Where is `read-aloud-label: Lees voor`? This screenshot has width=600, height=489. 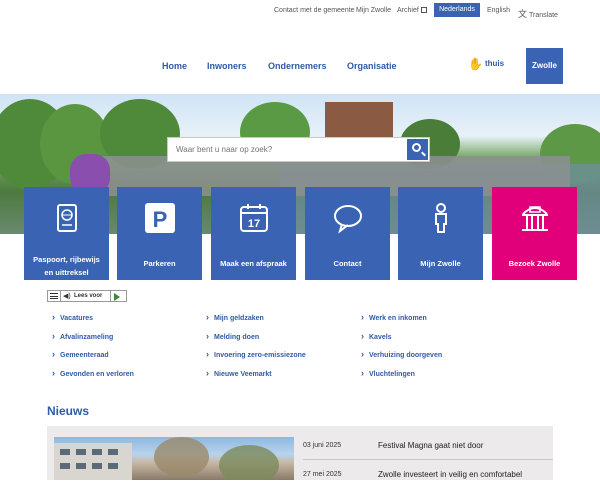 read-aloud-label: Lees voor is located at coordinates (88, 296).